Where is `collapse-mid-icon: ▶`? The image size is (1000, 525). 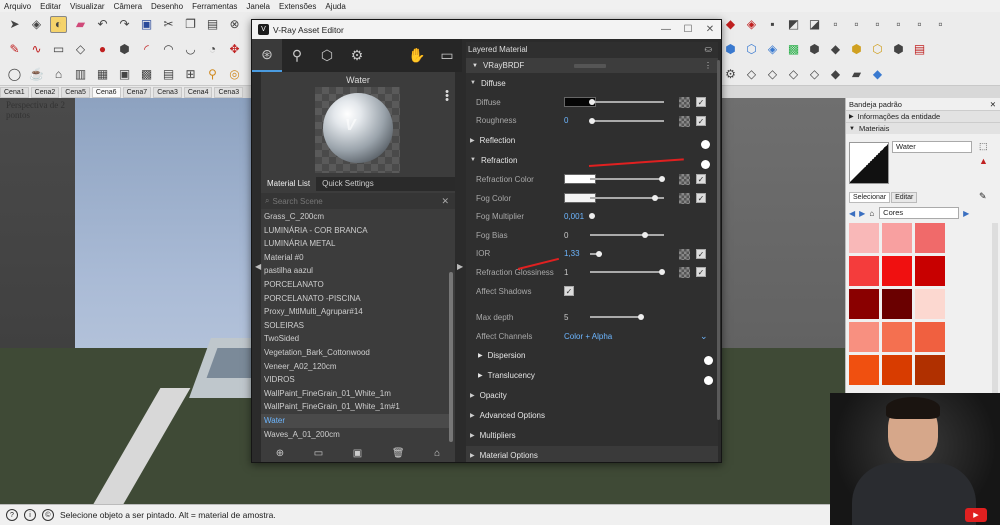
collapse-mid-icon: ▶ is located at coordinates (460, 266).